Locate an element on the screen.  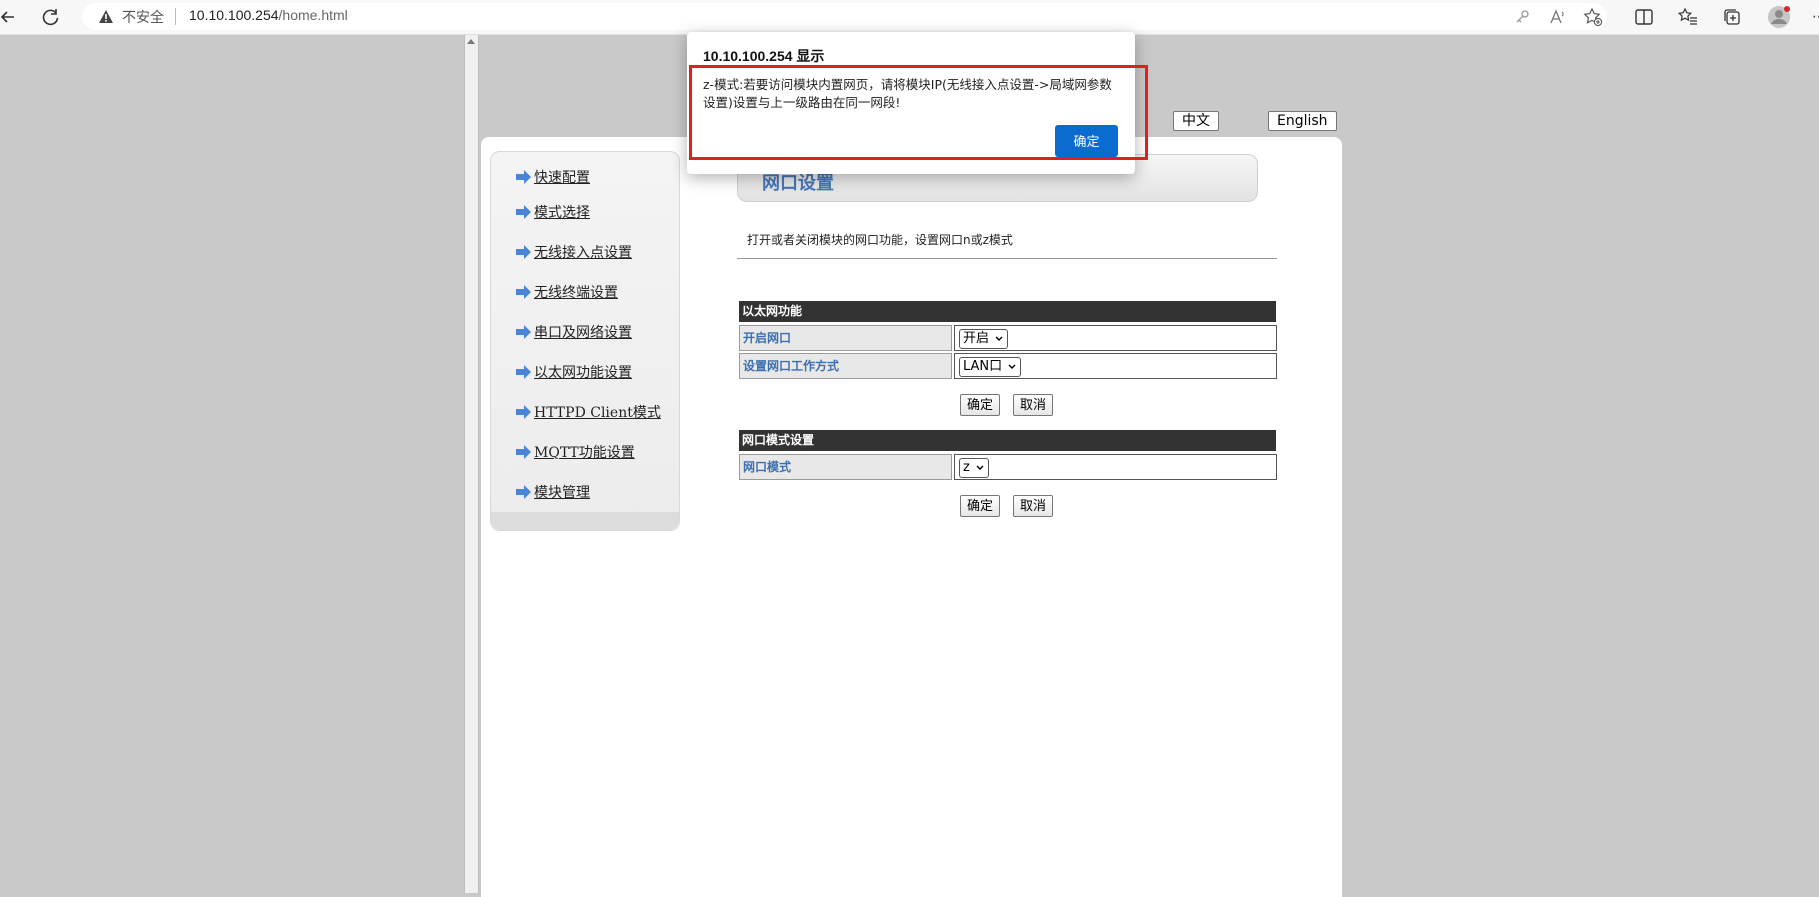
sidebar-item-label: 模式选择 is located at coordinates (562, 212).